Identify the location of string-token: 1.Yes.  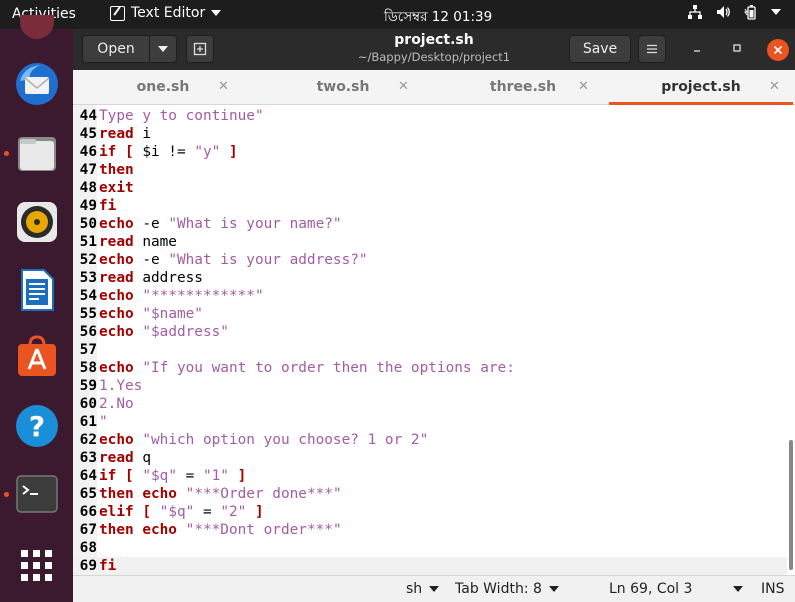
(121, 386).